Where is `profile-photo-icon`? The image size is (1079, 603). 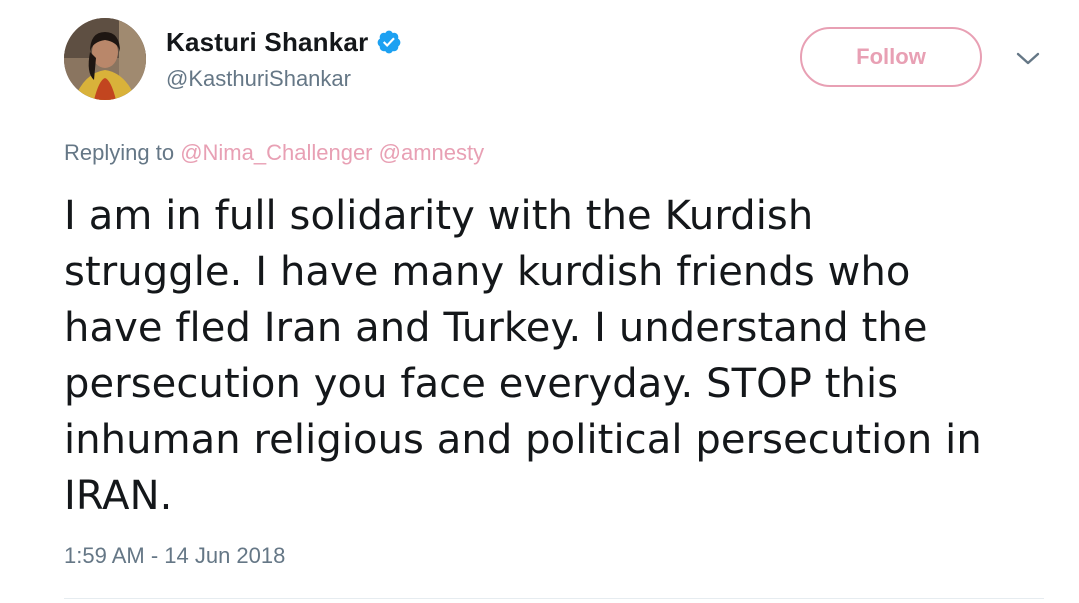 profile-photo-icon is located at coordinates (105, 59).